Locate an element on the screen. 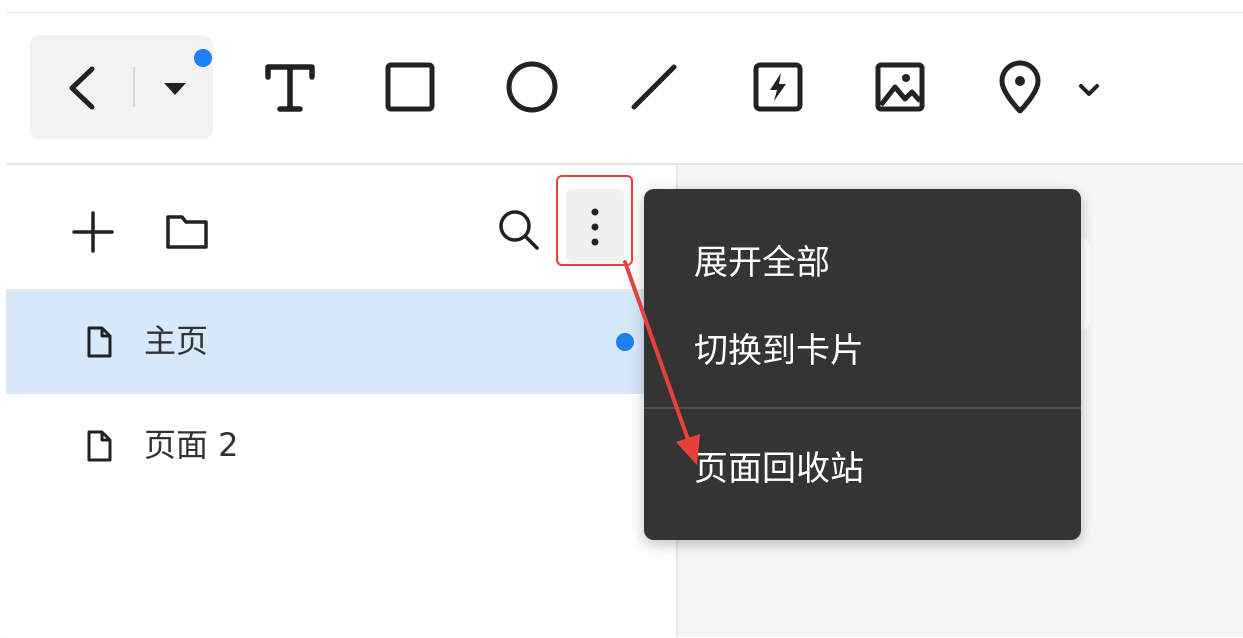 This screenshot has height=638, width=1243. more-vertical-icon is located at coordinates (595, 227).